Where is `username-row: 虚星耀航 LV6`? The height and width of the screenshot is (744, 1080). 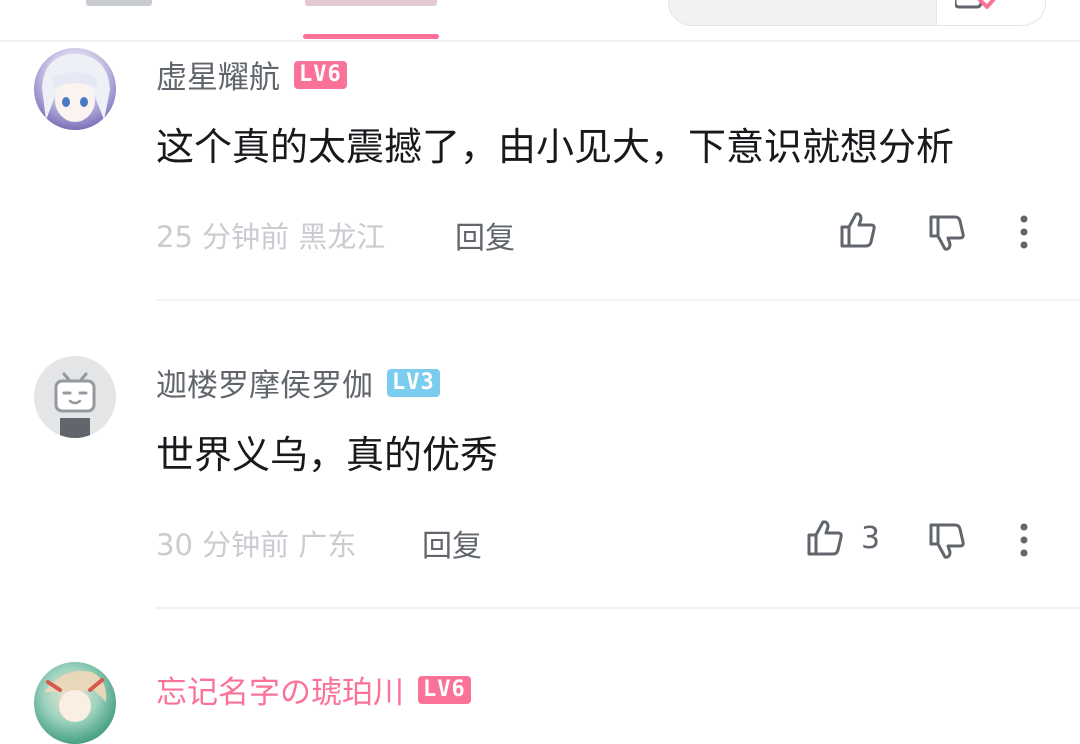 username-row: 虚星耀航 LV6 is located at coordinates (251, 74).